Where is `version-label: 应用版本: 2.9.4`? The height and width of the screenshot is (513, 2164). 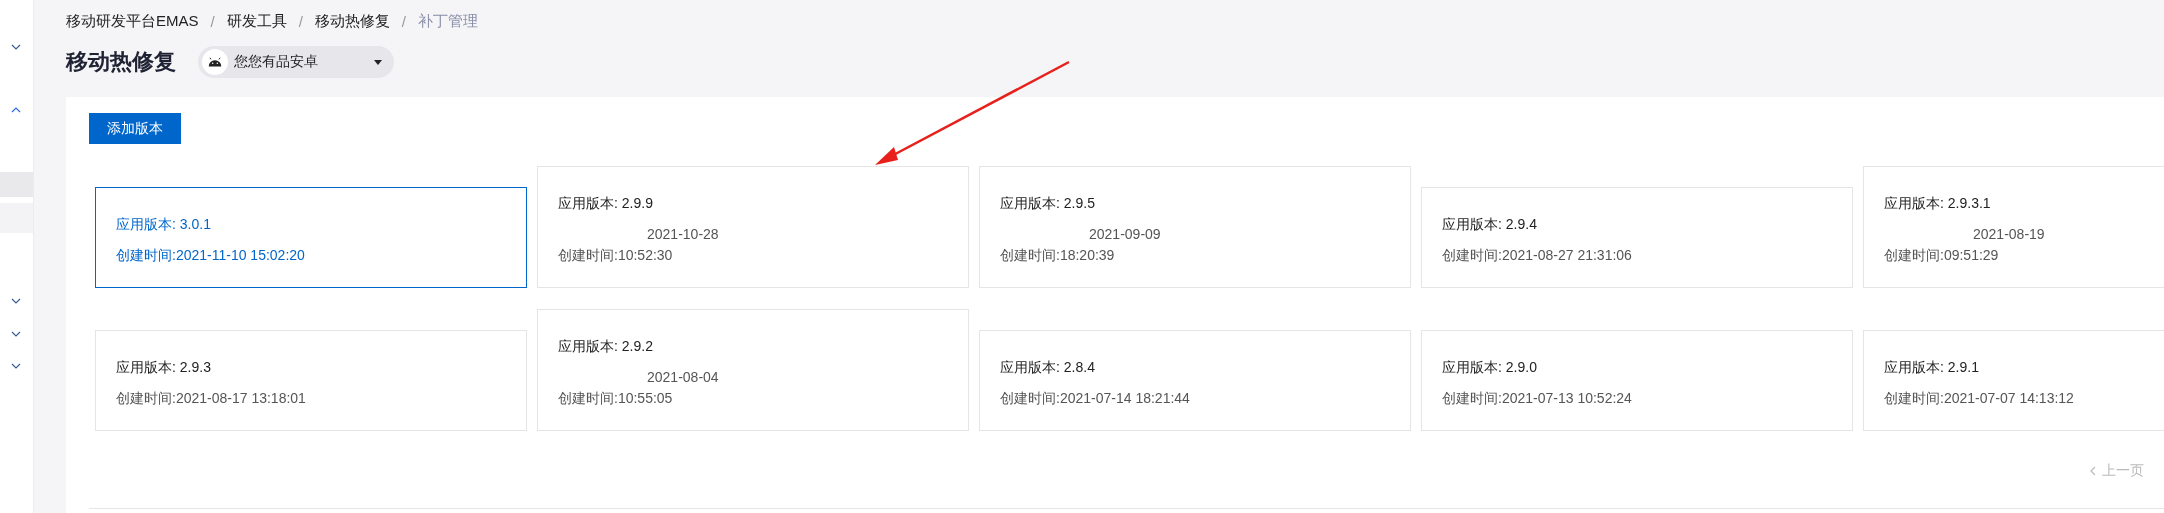
version-label: 应用版本: 2.9.4 is located at coordinates (1490, 224).